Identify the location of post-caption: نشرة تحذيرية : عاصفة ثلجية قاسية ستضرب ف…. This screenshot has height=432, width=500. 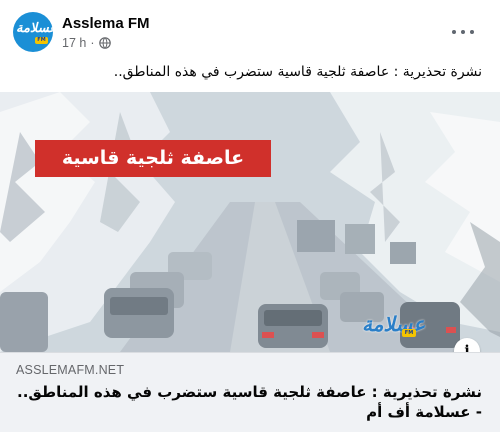
(297, 72).